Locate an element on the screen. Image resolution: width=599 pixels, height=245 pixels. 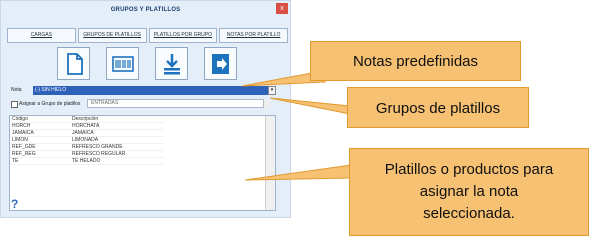
callout-platillos-line2: asignar la nota is located at coordinates (469, 191).